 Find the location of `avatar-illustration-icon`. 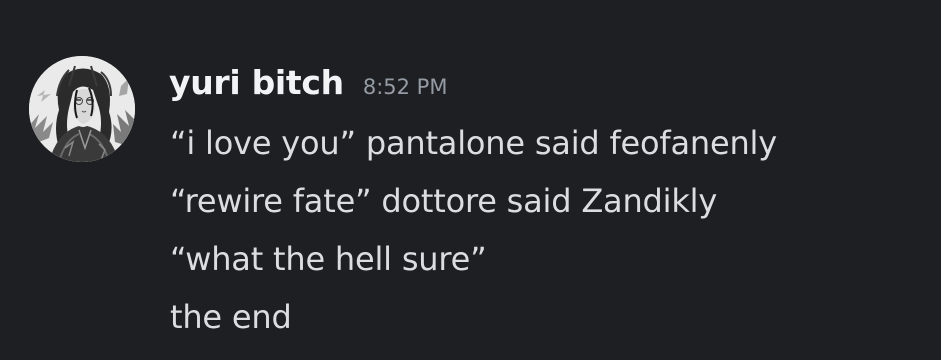

avatar-illustration-icon is located at coordinates (82, 109).